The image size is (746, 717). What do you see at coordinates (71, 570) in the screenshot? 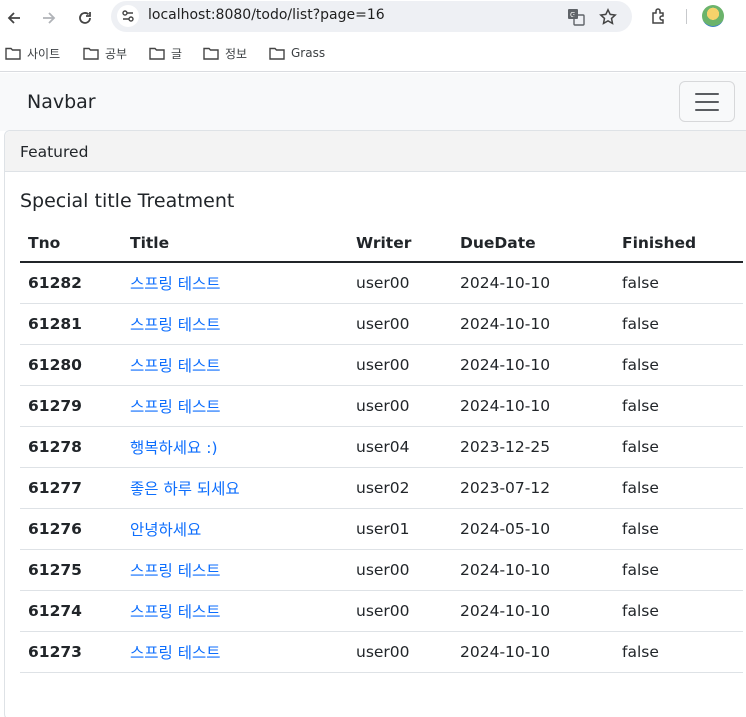
I see `cell-tno: 61275` at bounding box center [71, 570].